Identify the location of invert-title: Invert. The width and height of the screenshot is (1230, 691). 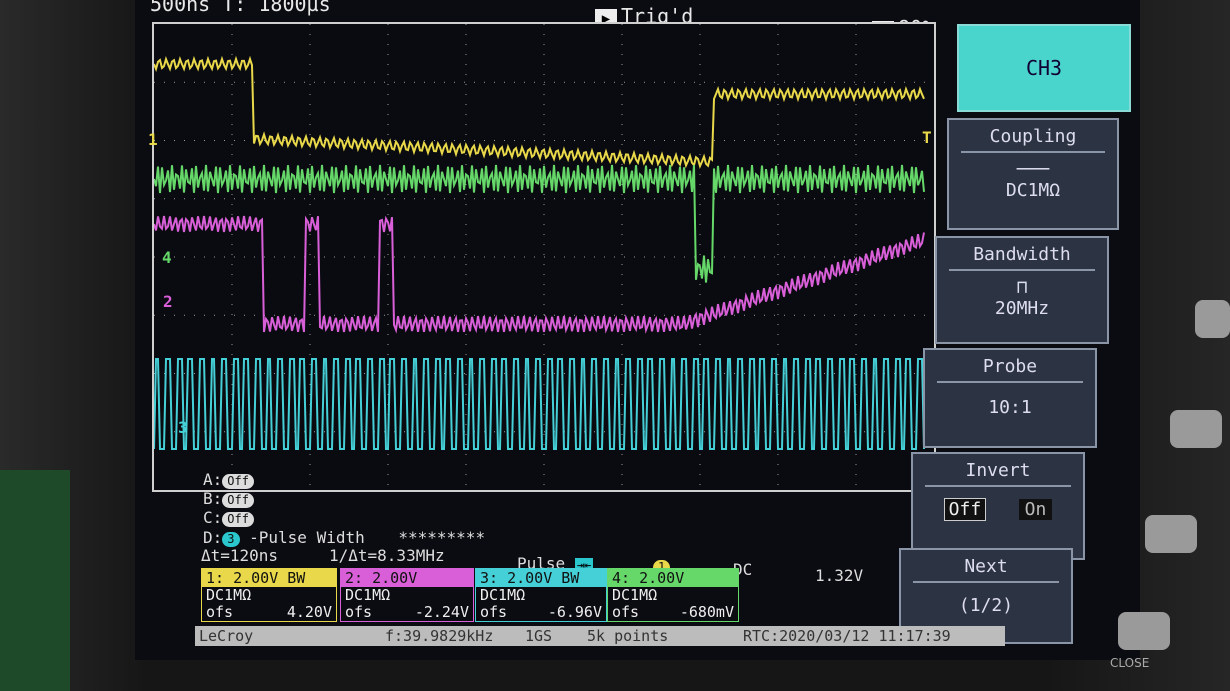
(998, 470).